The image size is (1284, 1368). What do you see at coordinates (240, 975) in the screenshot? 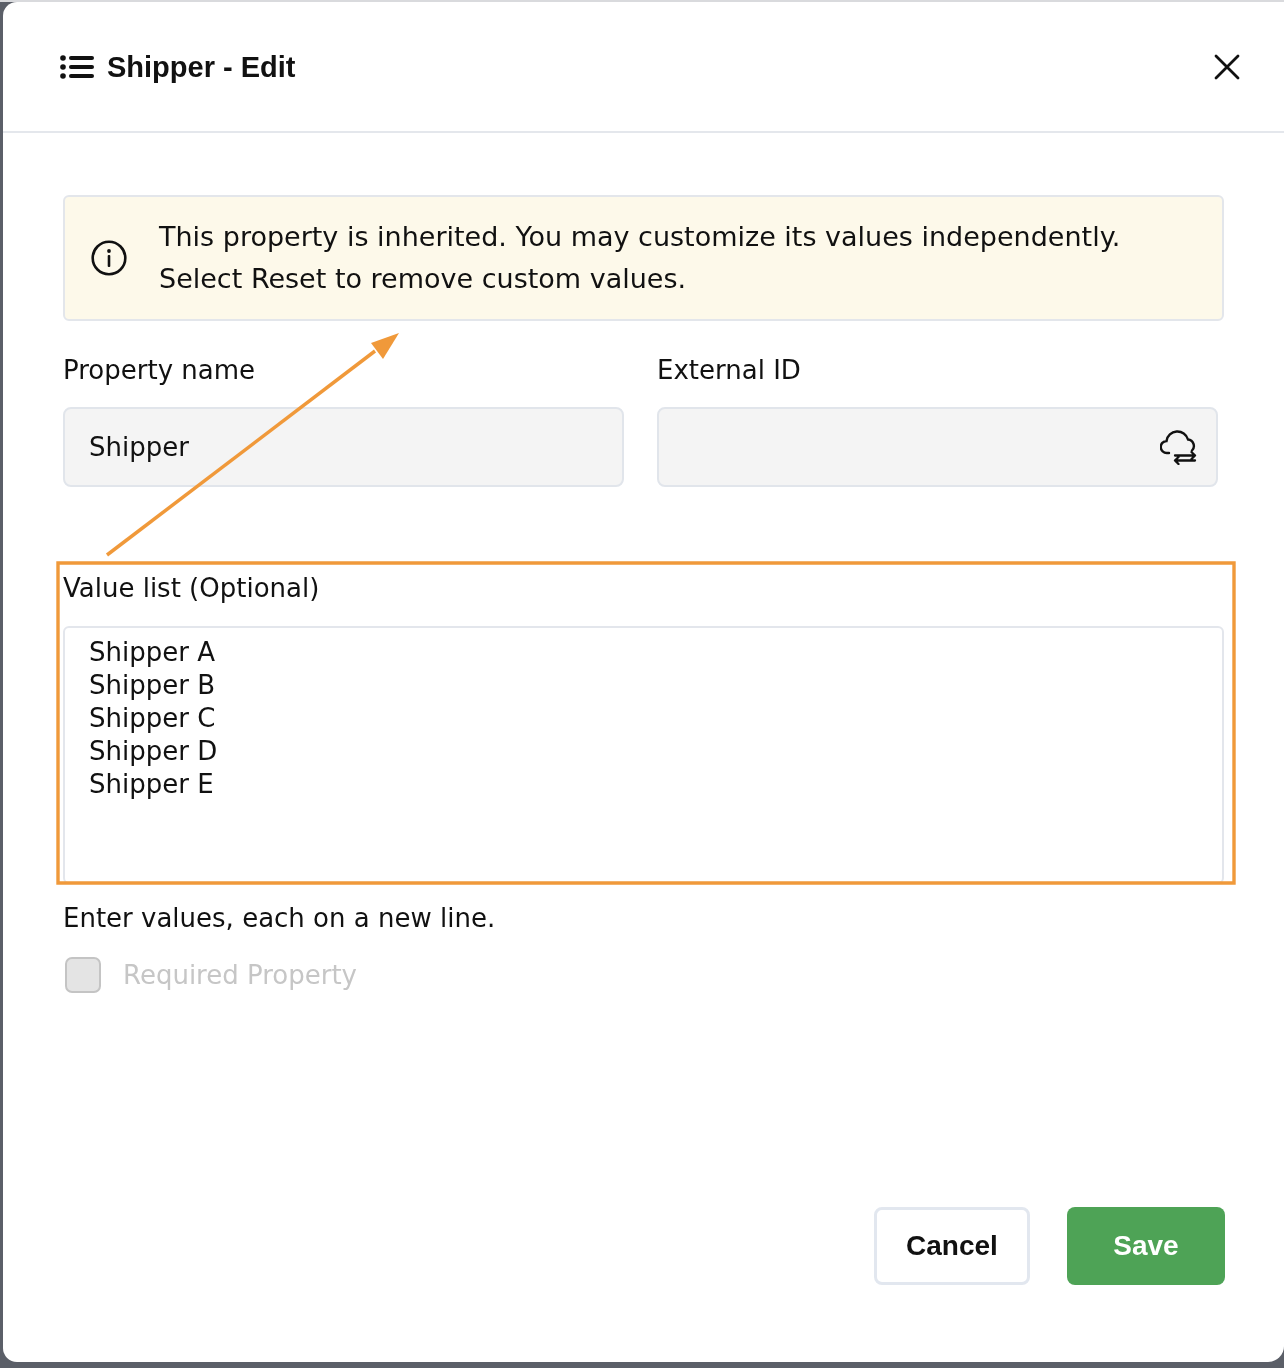
I see `checkbox-label: Required Property` at bounding box center [240, 975].